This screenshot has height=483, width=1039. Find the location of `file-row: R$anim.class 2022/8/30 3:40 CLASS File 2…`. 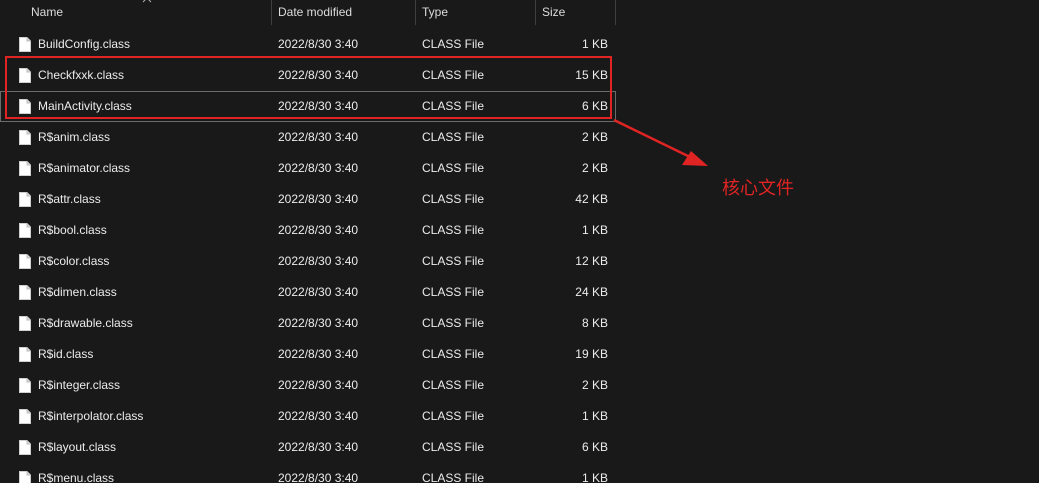

file-row: R$anim.class 2022/8/30 3:40 CLASS File 2… is located at coordinates (308, 137).